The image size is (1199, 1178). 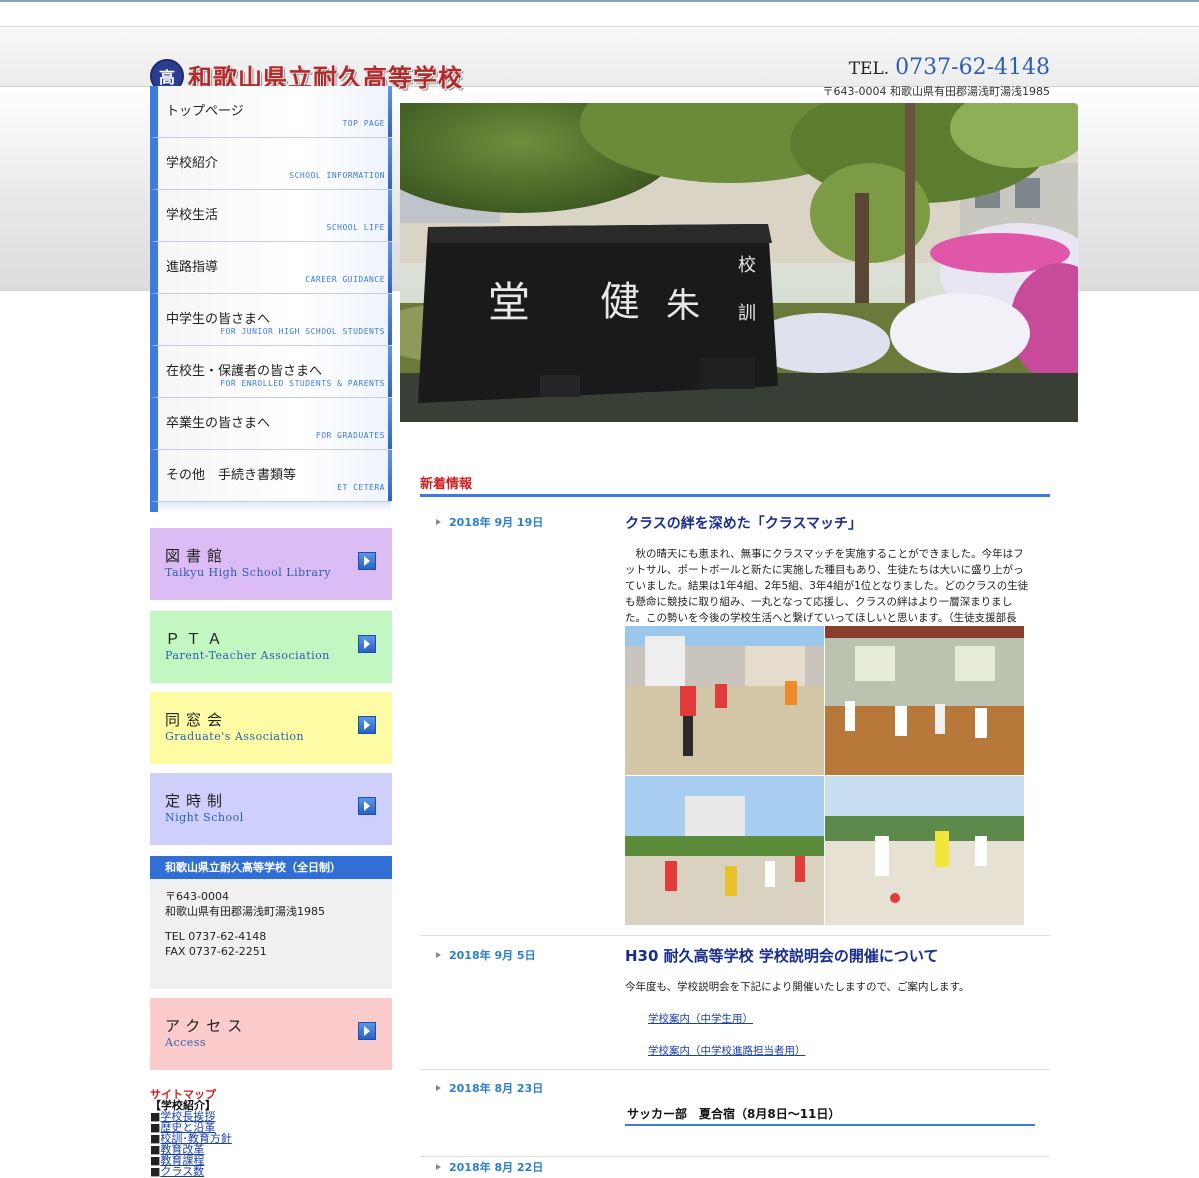 I want to click on banner-title: 図書館, so click(x=197, y=556).